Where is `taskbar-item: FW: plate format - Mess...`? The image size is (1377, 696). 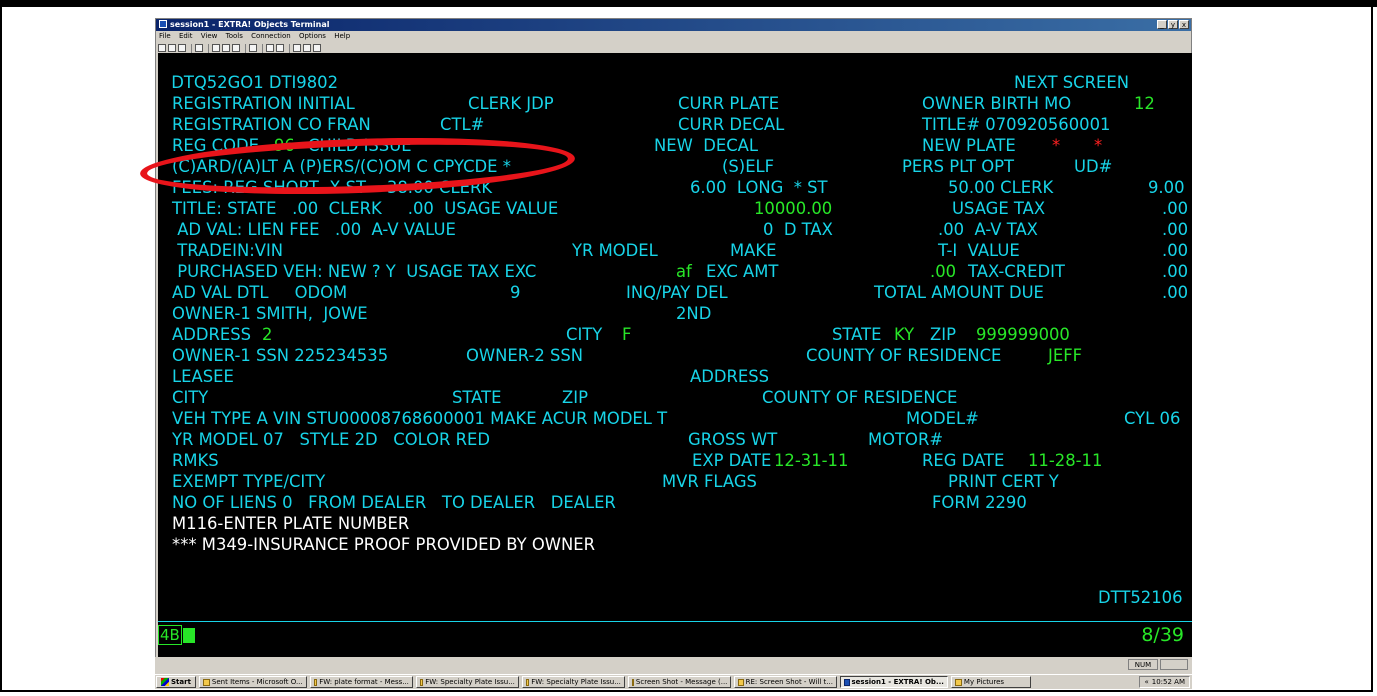 taskbar-item: FW: plate format - Mess... is located at coordinates (361, 682).